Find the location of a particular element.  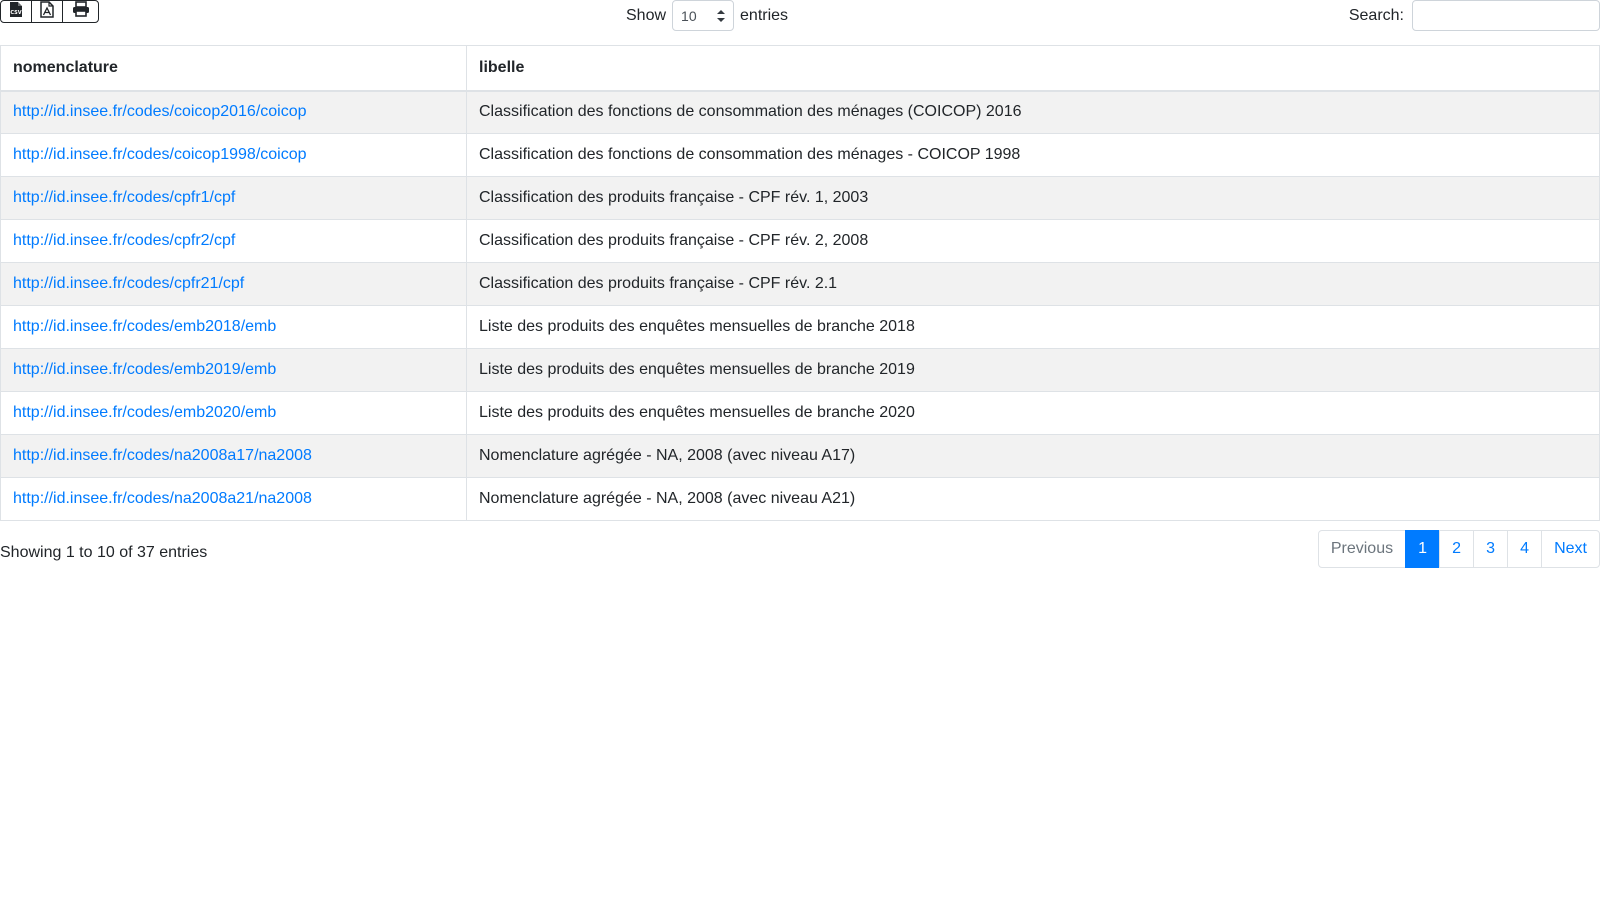

page-button-4: 4 is located at coordinates (1525, 549).